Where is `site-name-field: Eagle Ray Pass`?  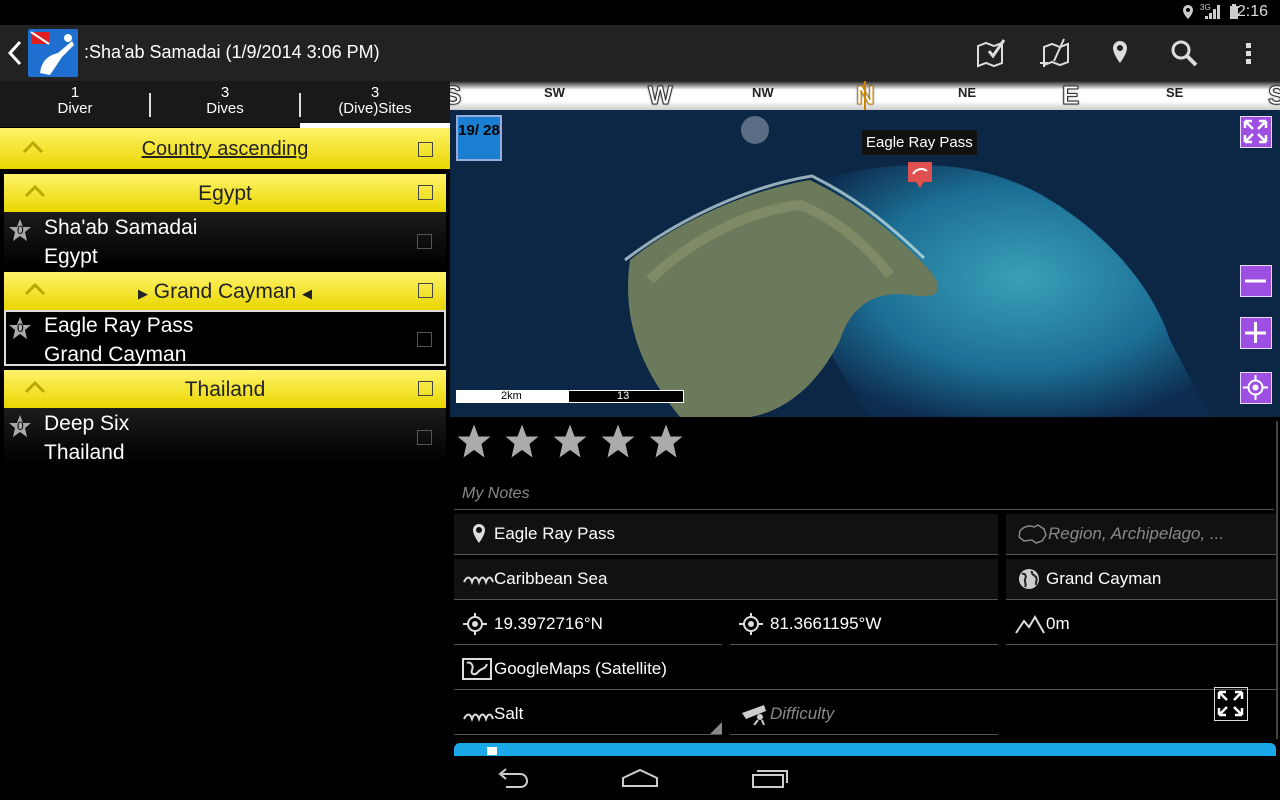
site-name-field: Eagle Ray Pass is located at coordinates (726, 534).